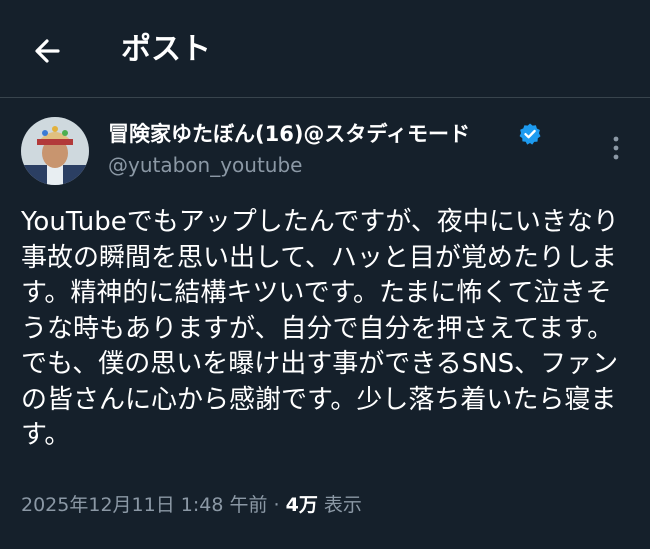 Image resolution: width=650 pixels, height=549 pixels. I want to click on post-meta: 2025年12月11日 1:48 午前 · 4万 表示, so click(191, 505).